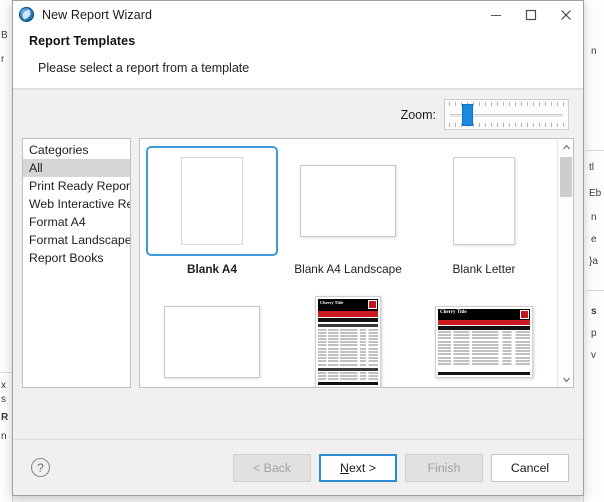  I want to click on background-text-fragment: Eb, so click(595, 193).